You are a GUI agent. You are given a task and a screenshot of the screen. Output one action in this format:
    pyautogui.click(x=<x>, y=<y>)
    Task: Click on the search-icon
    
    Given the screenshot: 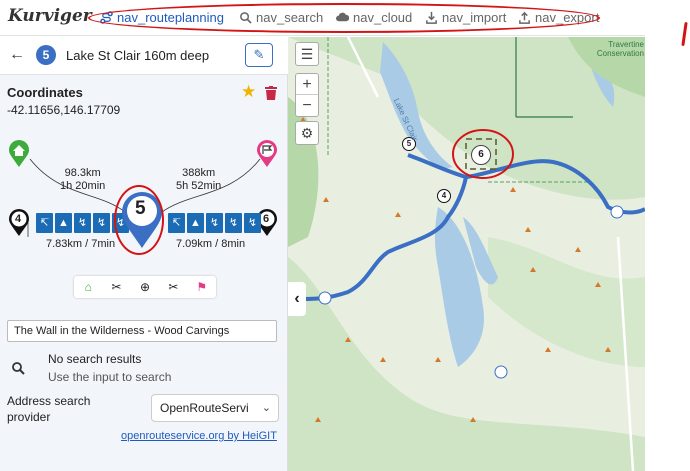 What is the action you would take?
    pyautogui.click(x=18, y=368)
    